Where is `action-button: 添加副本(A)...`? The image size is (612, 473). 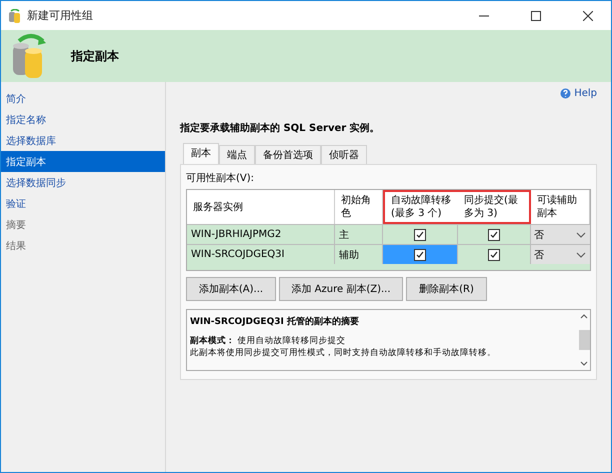
action-button: 添加副本(A)... is located at coordinates (231, 289).